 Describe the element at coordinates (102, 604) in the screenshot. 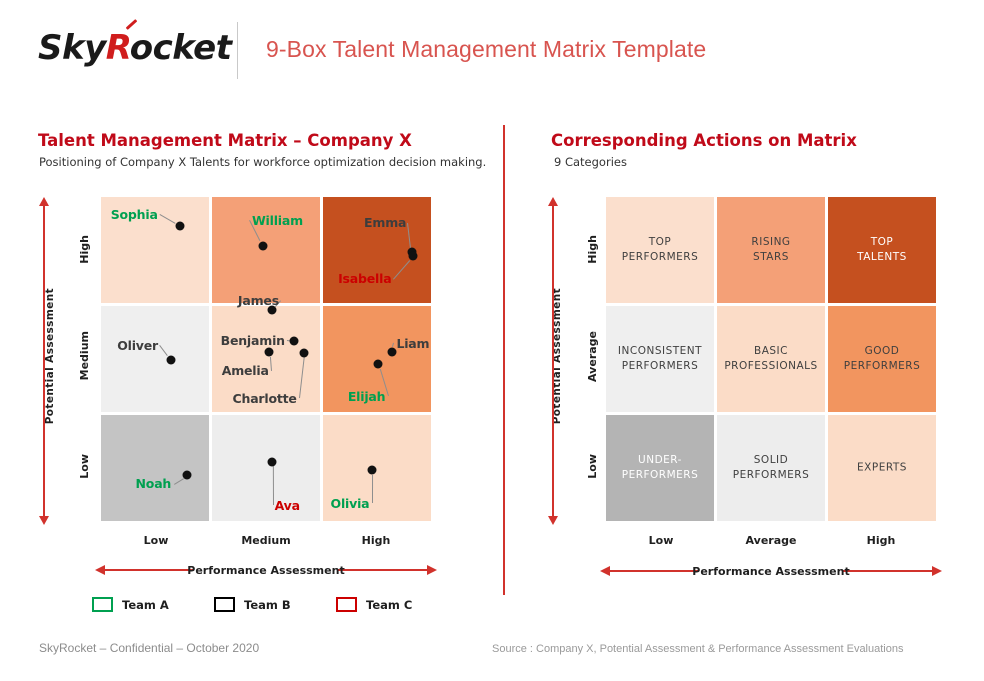

I see `legend-swatch-team-a` at that location.